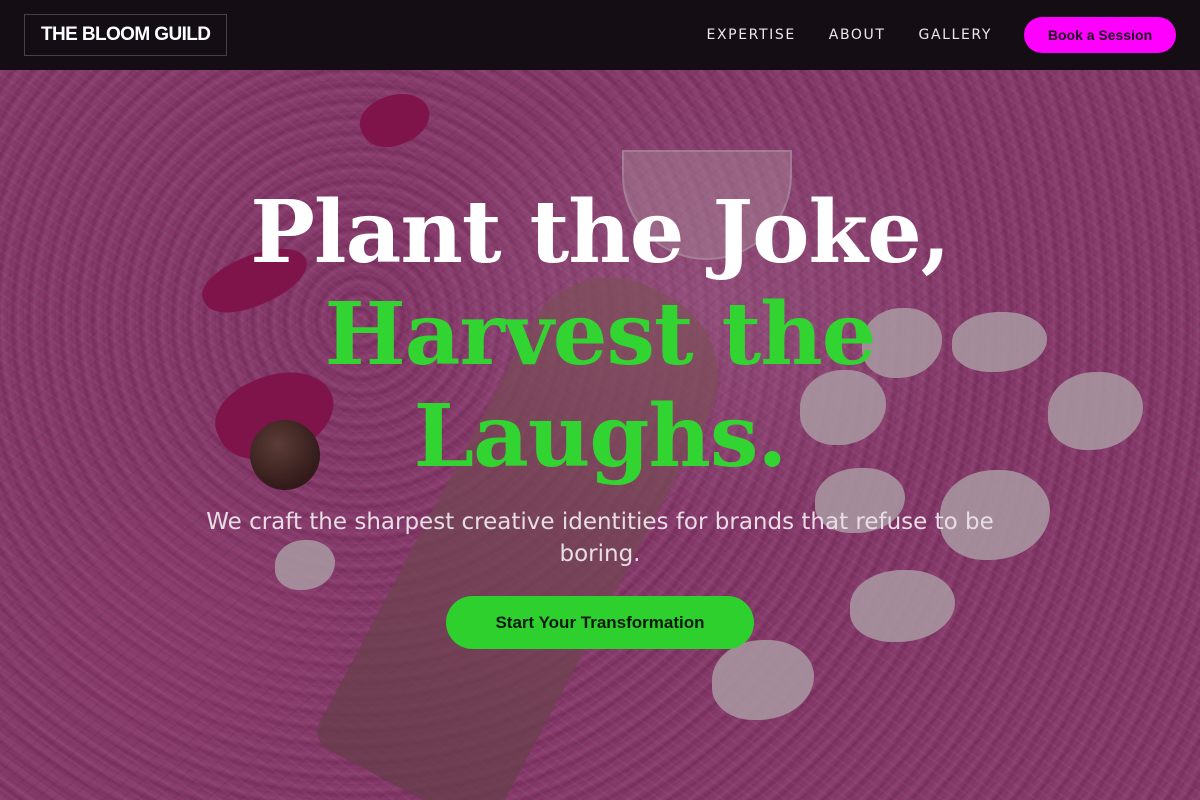 This screenshot has height=800, width=1200. Describe the element at coordinates (126, 35) in the screenshot. I see `brand-logo: THE BLOOM GUILD` at that location.